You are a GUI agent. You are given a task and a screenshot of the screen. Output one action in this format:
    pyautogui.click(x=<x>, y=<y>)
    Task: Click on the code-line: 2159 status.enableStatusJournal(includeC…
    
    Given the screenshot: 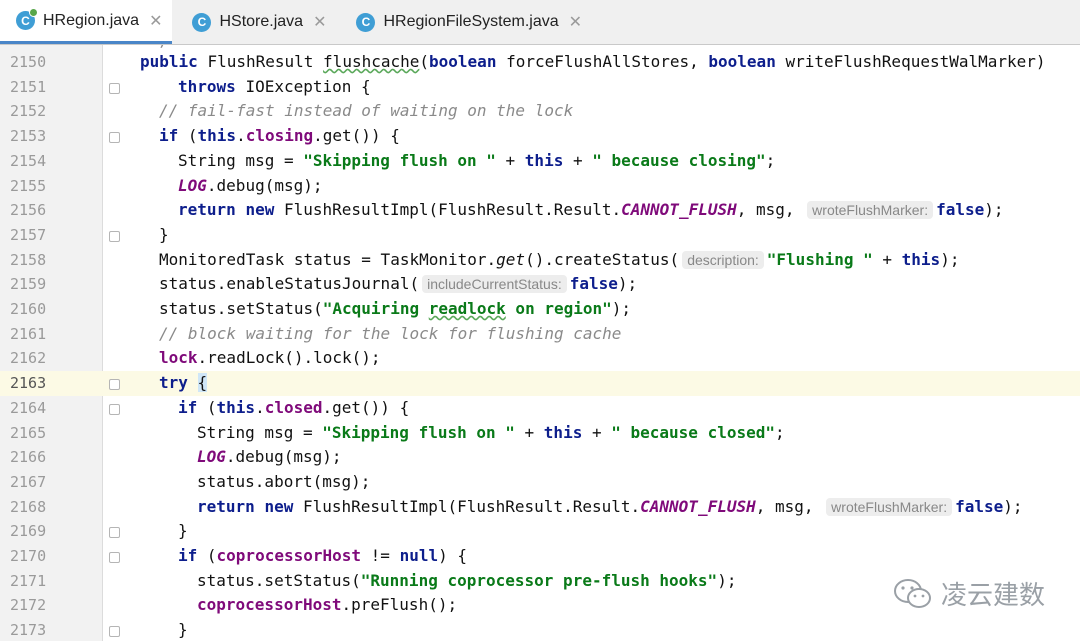 What is the action you would take?
    pyautogui.click(x=540, y=284)
    